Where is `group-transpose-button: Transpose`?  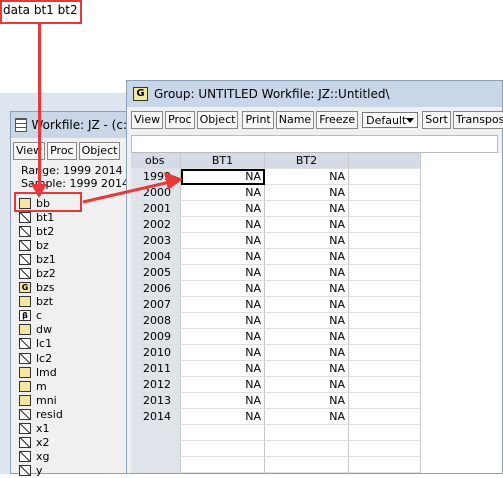 group-transpose-button: Transpose is located at coordinates (477, 120).